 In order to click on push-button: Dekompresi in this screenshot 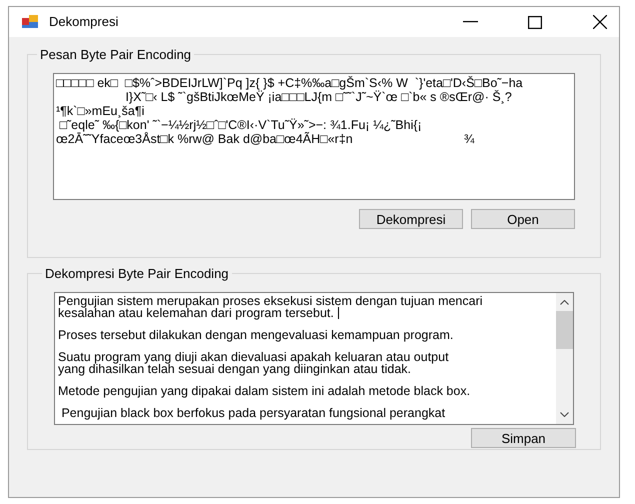, I will do `click(411, 218)`.